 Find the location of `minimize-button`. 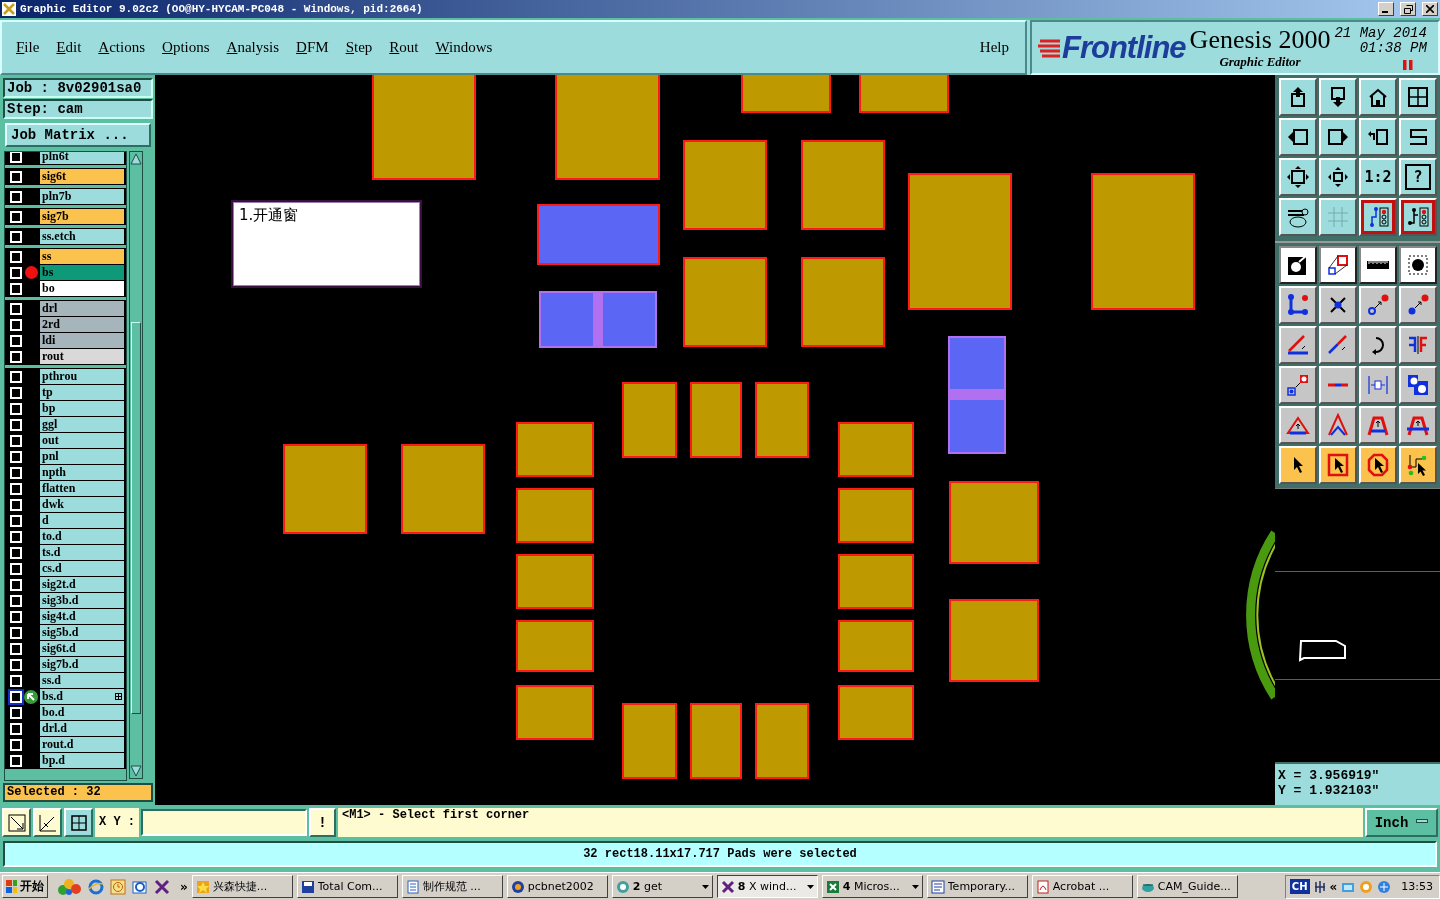

minimize-button is located at coordinates (1386, 9).